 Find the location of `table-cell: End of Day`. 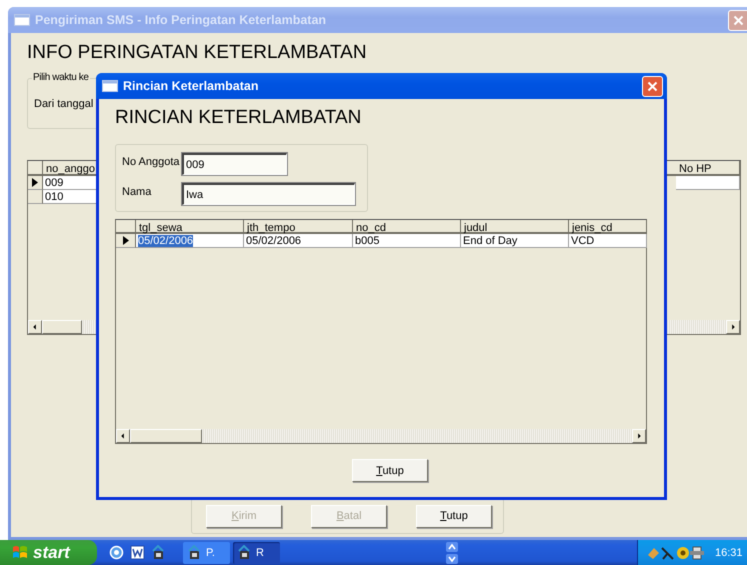

table-cell: End of Day is located at coordinates (515, 241).